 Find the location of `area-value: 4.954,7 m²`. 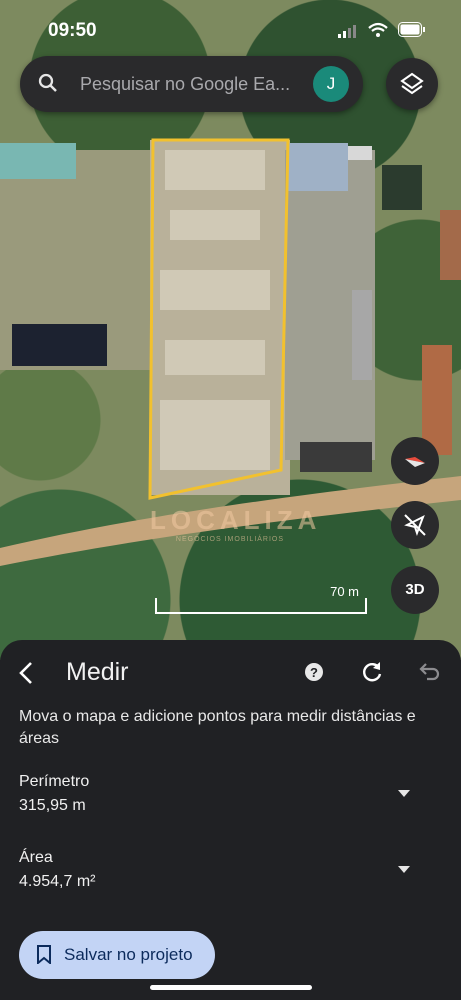

area-value: 4.954,7 m² is located at coordinates (57, 881).